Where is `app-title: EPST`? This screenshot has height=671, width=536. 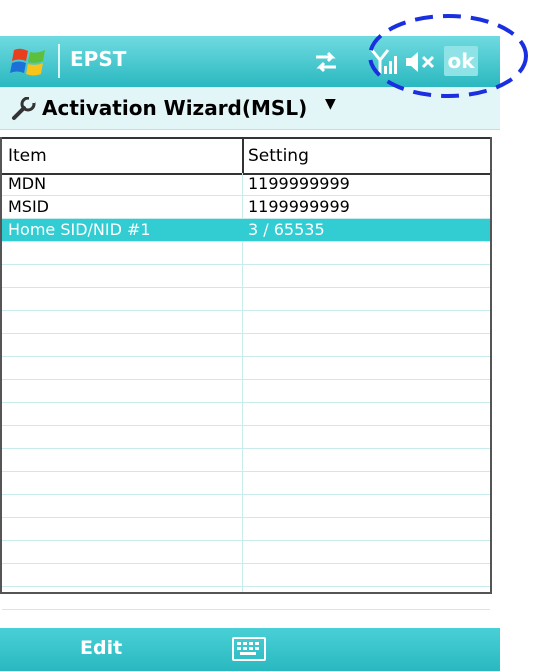 app-title: EPST is located at coordinates (98, 59).